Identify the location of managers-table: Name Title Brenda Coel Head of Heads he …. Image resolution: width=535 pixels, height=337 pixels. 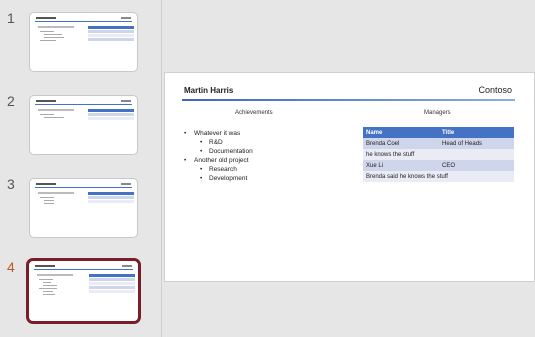
(438, 154).